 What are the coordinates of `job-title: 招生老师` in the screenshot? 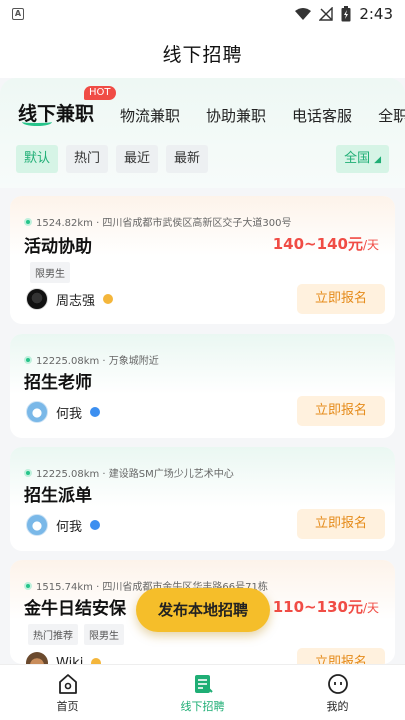 It's located at (58, 383).